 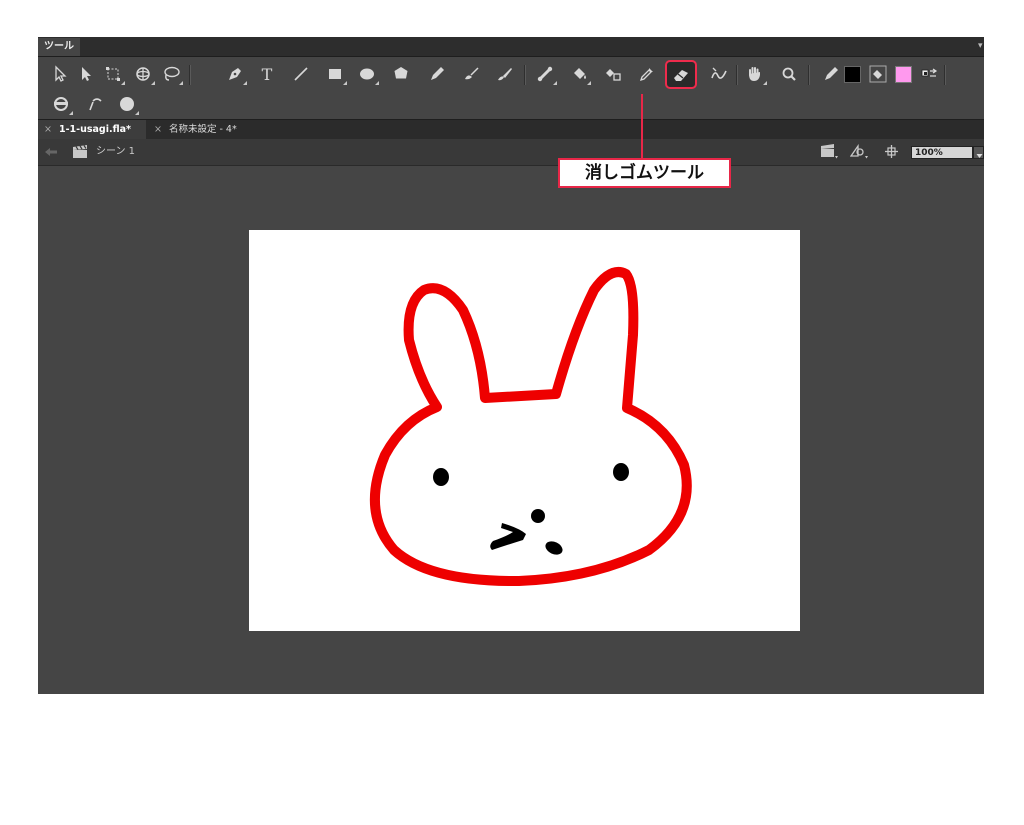 I want to click on swap-colors-button, so click(x=929, y=74).